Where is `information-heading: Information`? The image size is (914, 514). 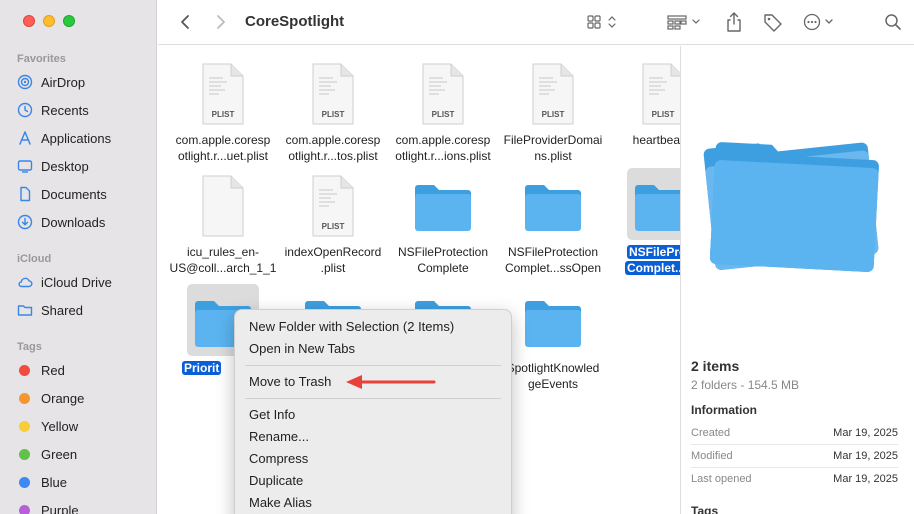 information-heading: Information is located at coordinates (724, 410).